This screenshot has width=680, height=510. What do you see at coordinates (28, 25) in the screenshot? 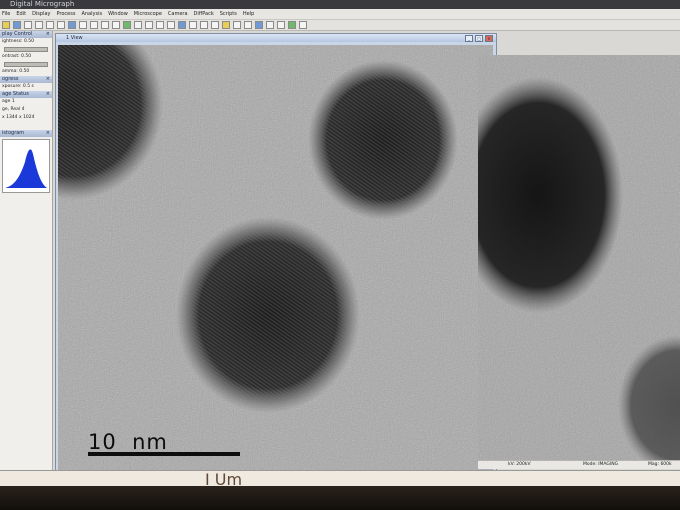
I see `print-icon` at bounding box center [28, 25].